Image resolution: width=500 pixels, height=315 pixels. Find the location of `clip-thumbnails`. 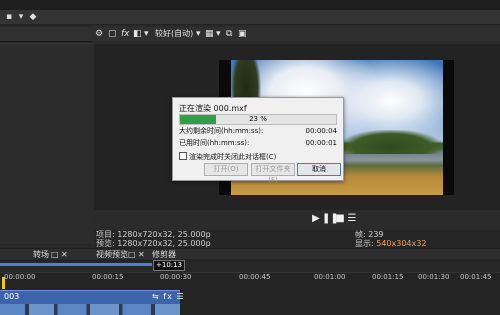

clip-thumbnails is located at coordinates (90, 309).